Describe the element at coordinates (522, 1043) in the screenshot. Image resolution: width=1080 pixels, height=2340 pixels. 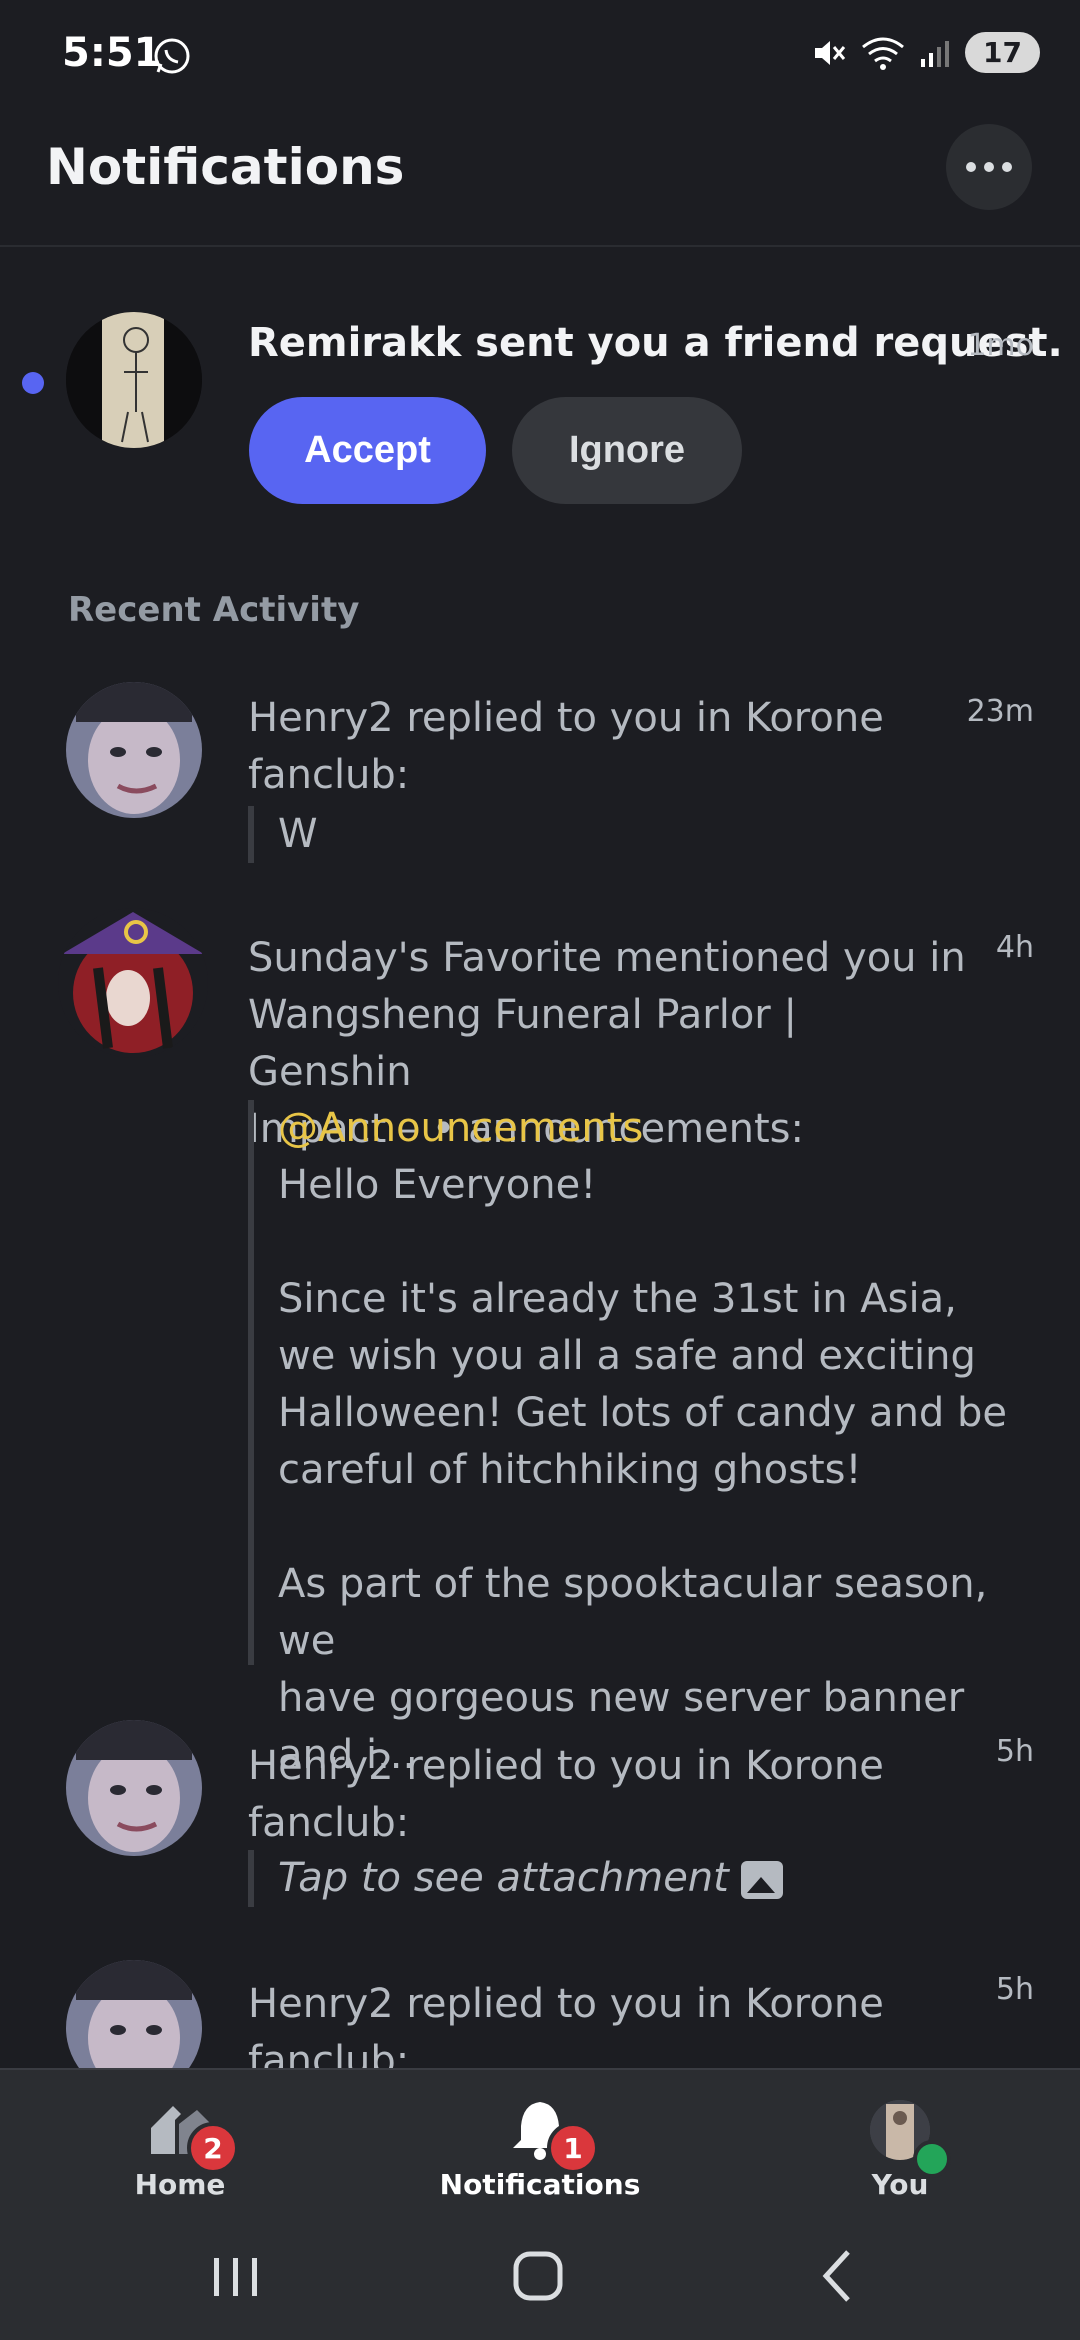
I see `activity-text: Wangsheng Funeral Parlor | Genshin` at that location.